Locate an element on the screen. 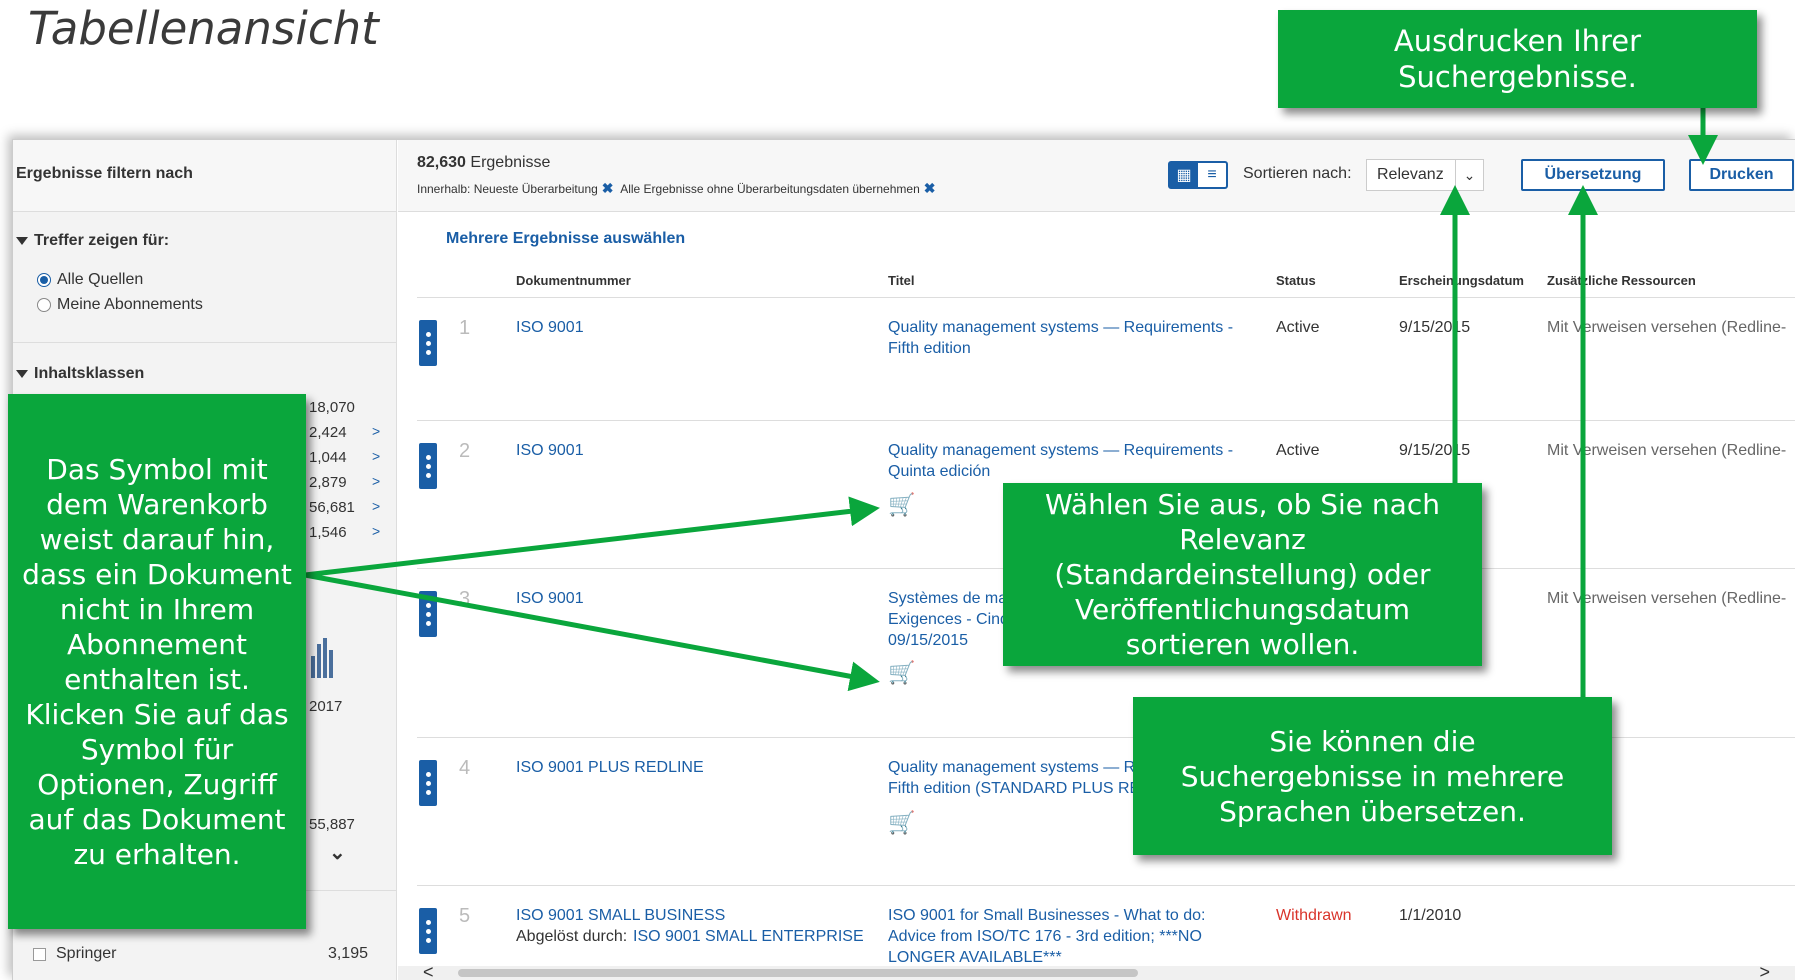 The height and width of the screenshot is (980, 1795). section-hits-toggle: Treffer zeigen für: is located at coordinates (92, 241).